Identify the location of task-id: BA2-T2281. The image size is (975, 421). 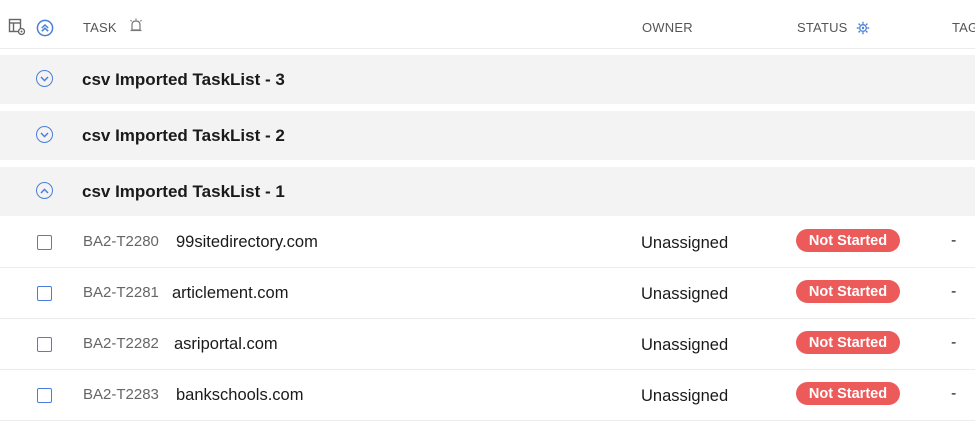
(121, 292).